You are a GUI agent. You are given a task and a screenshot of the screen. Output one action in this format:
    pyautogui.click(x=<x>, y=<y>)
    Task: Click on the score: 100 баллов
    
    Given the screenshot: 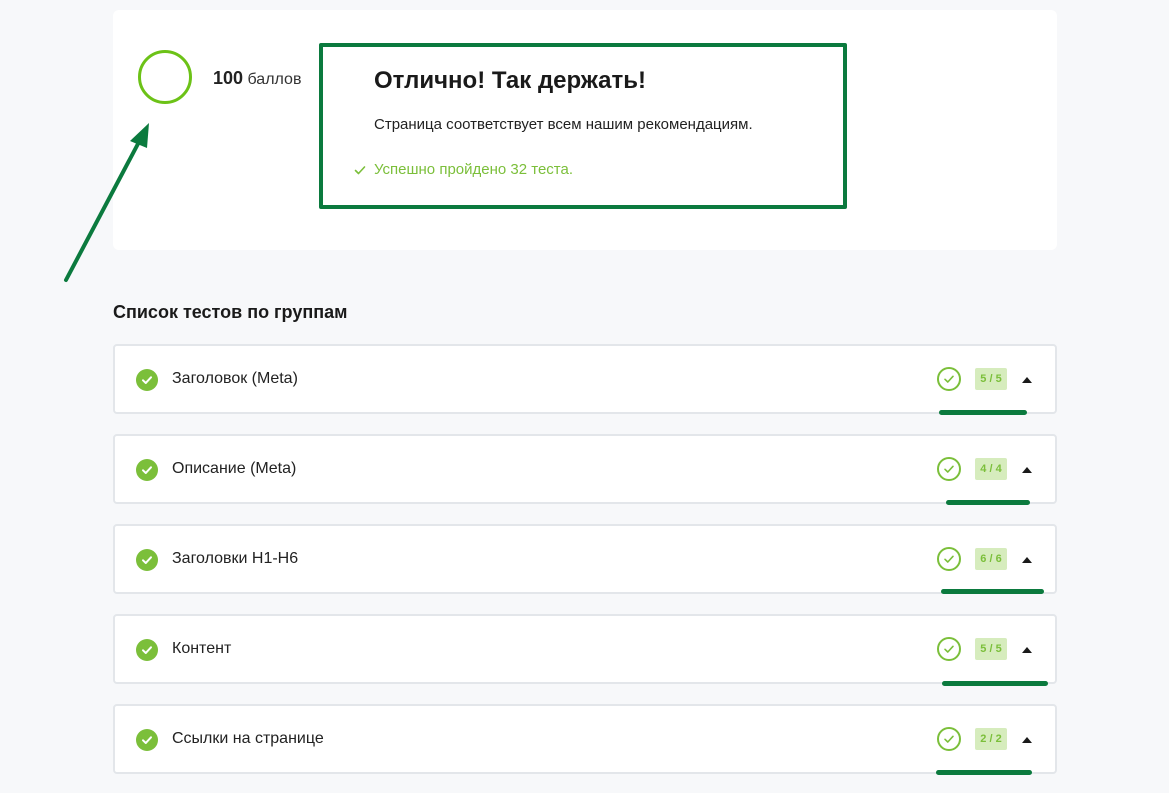 What is the action you would take?
    pyautogui.click(x=257, y=79)
    